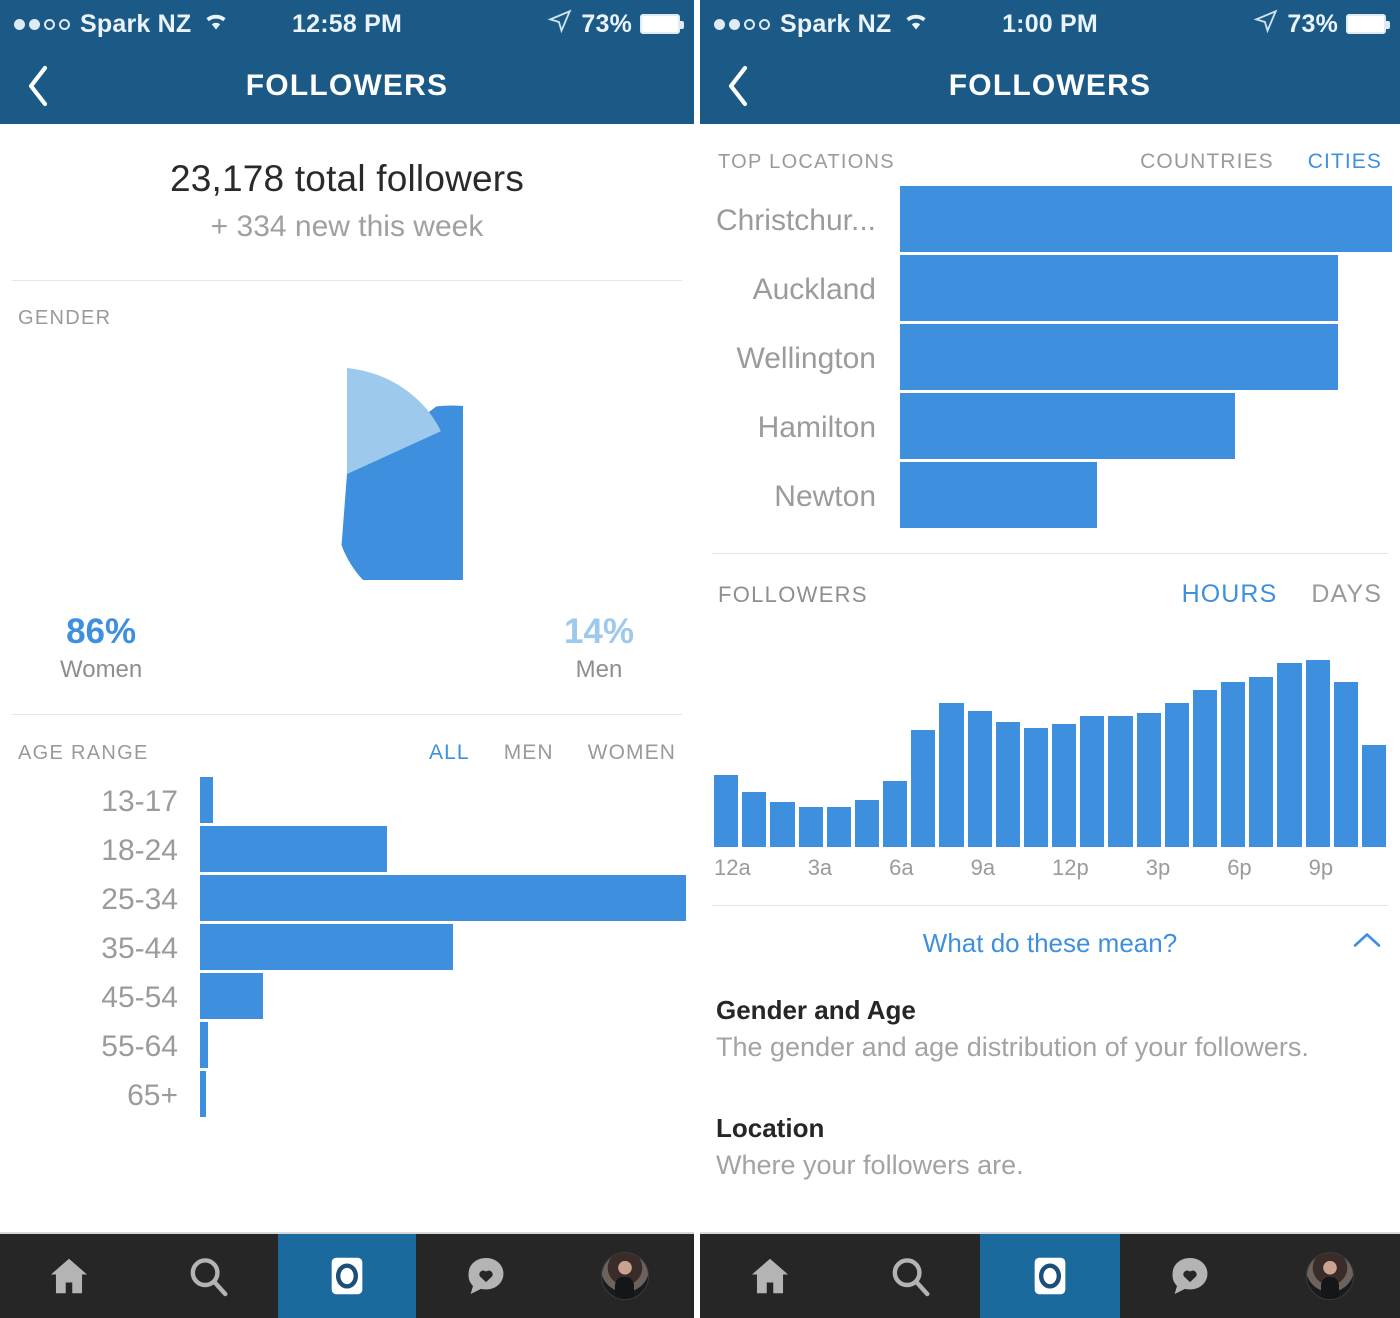  Describe the element at coordinates (402, 474) in the screenshot. I see `gender-pie-svg` at that location.